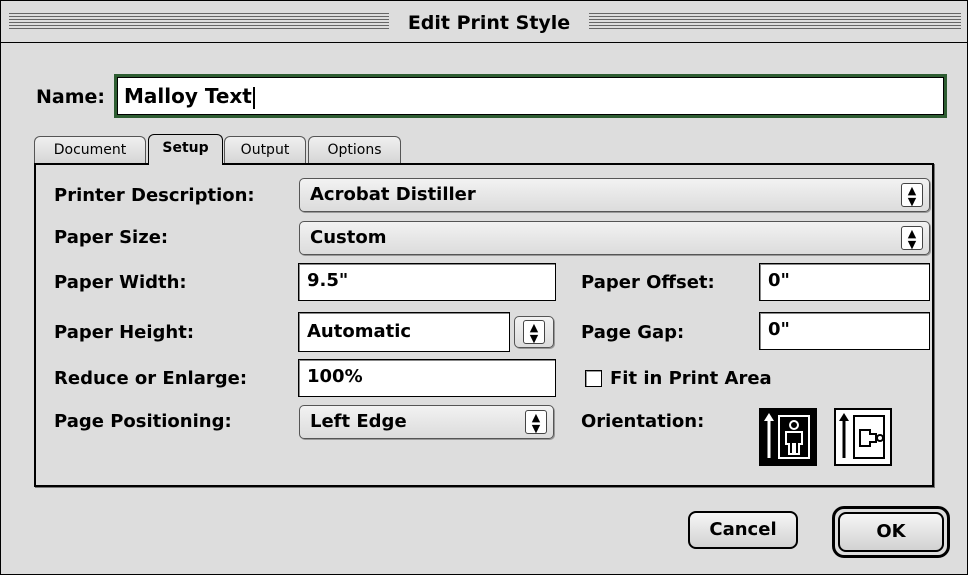 The height and width of the screenshot is (576, 969). What do you see at coordinates (120, 282) in the screenshot?
I see `paper-width-label: Paper Width:` at bounding box center [120, 282].